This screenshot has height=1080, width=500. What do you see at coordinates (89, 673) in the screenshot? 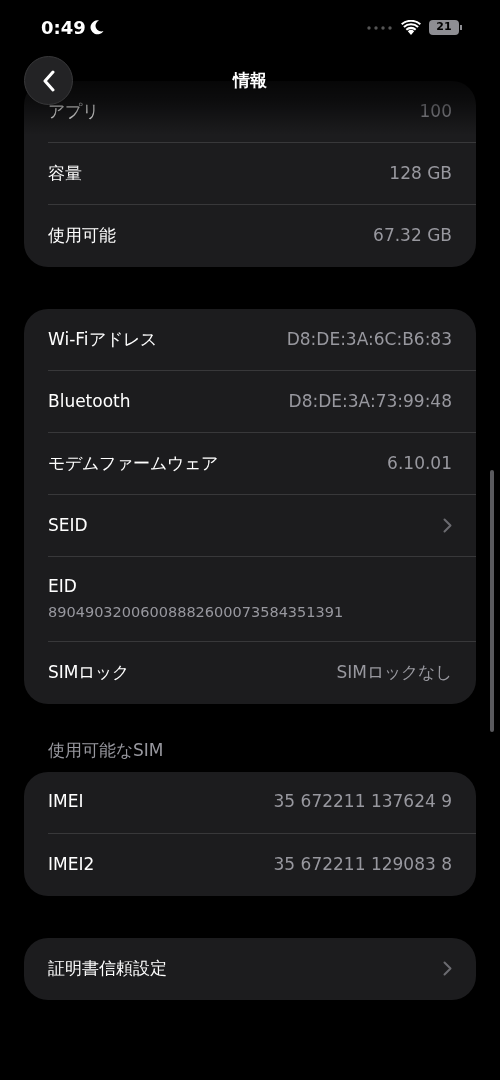
I see `row-label: SIMロック` at bounding box center [89, 673].